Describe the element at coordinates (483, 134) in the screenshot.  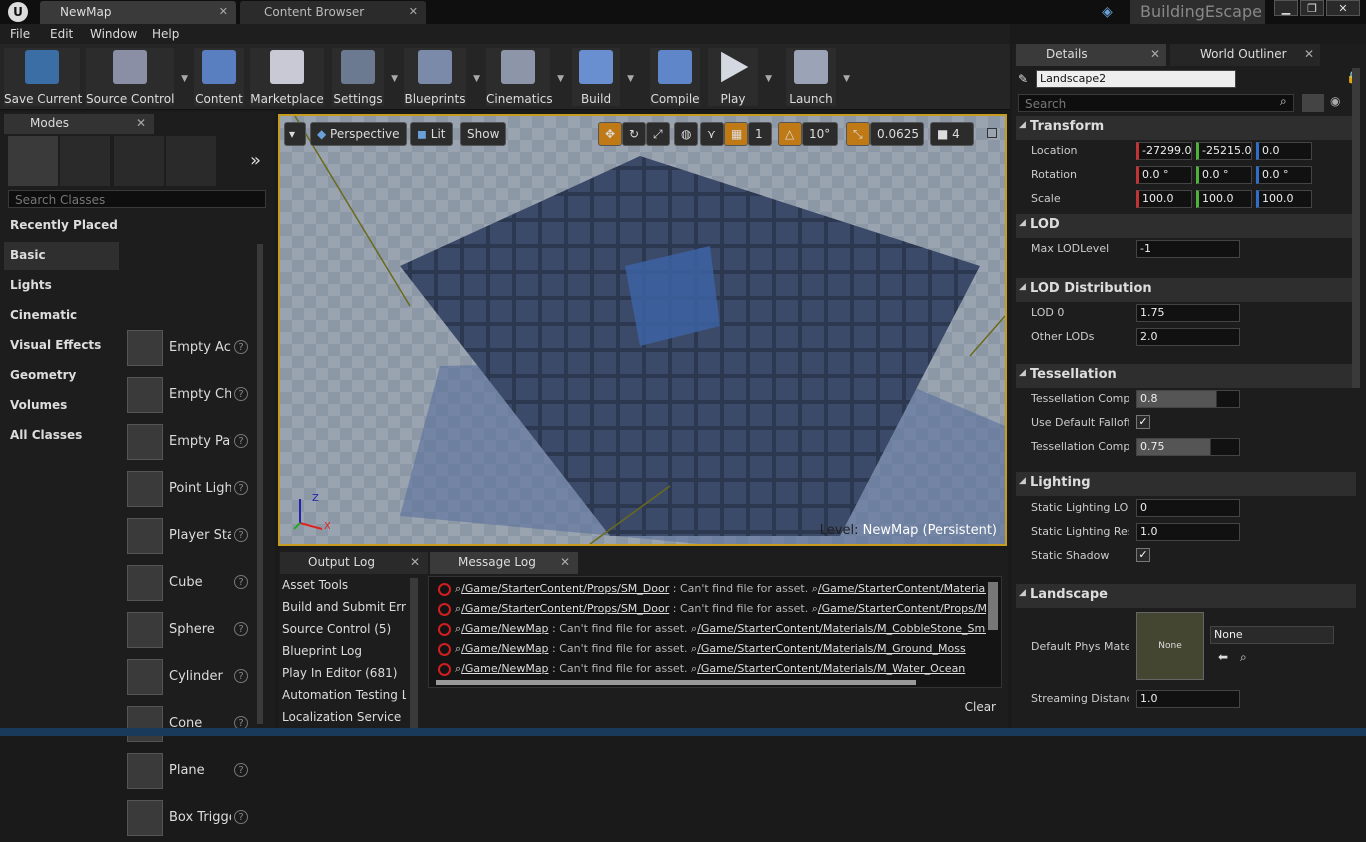
I see `show-button: Show` at that location.